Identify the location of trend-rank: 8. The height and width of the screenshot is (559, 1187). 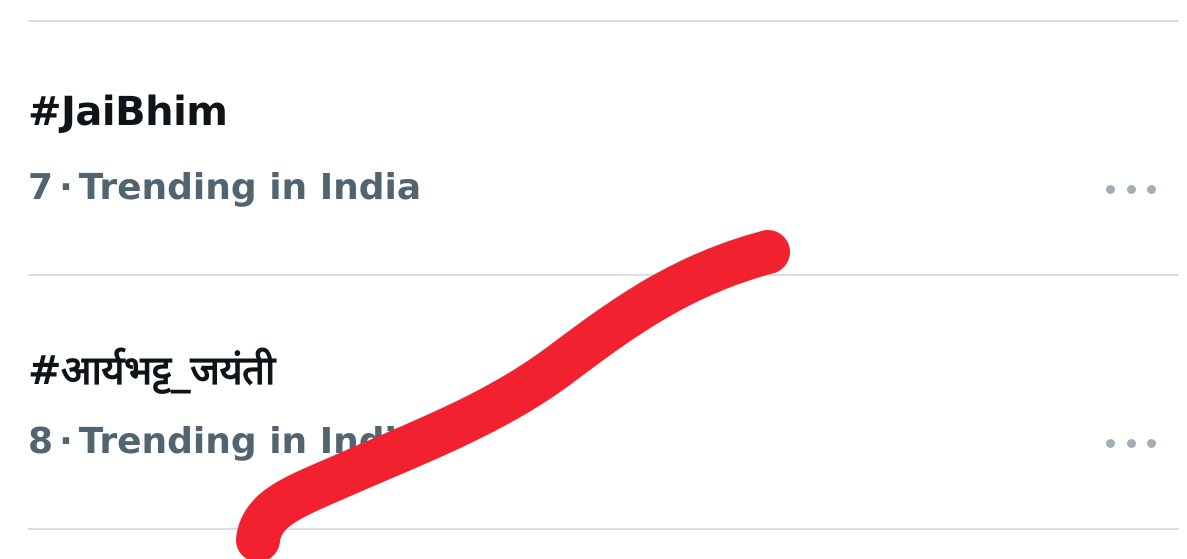
(41, 441).